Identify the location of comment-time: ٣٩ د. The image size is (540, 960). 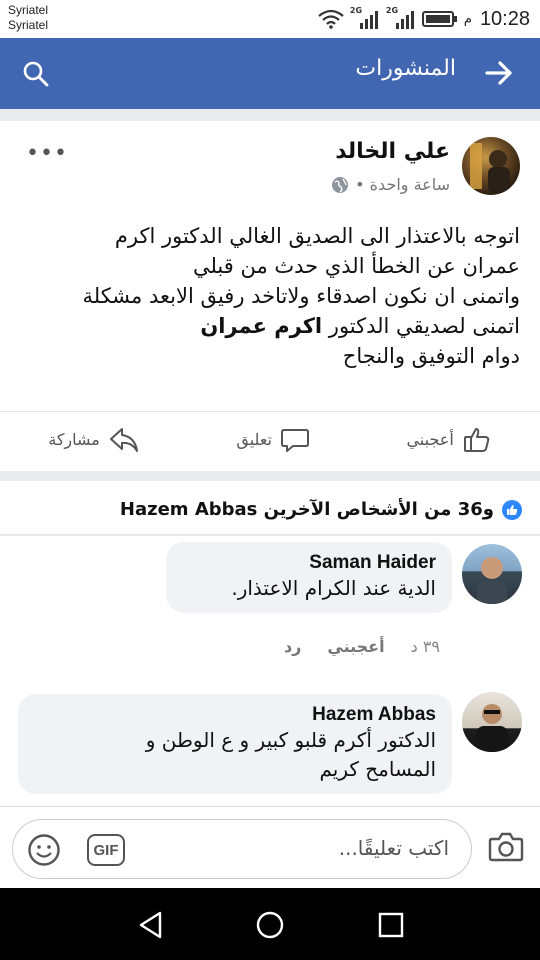
(425, 646).